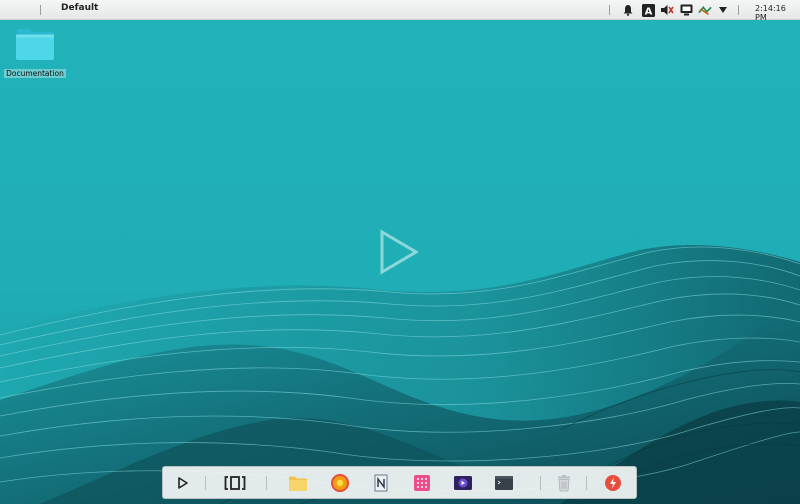 This screenshot has height=504, width=800. I want to click on top-panel: Default A 2:14:16 PM, so click(400, 11).